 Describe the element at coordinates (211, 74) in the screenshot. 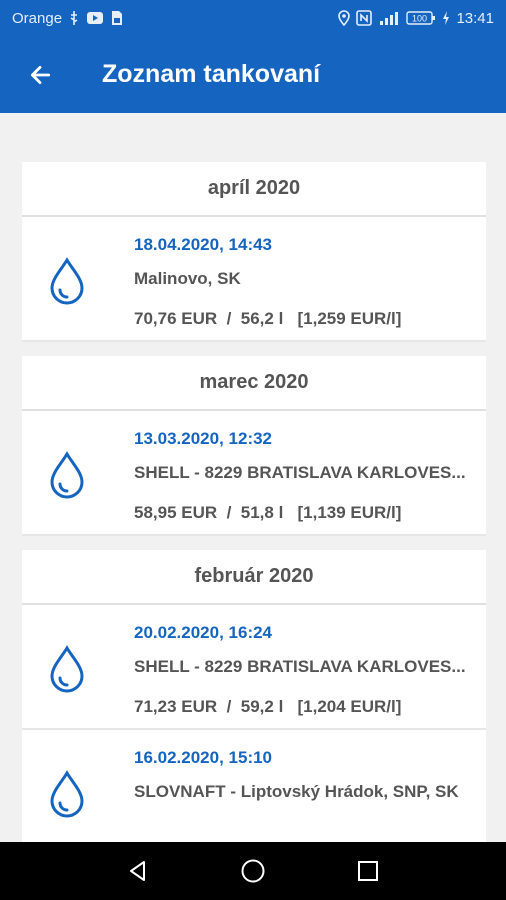

I see `page-title: Zoznam tankovaní` at that location.